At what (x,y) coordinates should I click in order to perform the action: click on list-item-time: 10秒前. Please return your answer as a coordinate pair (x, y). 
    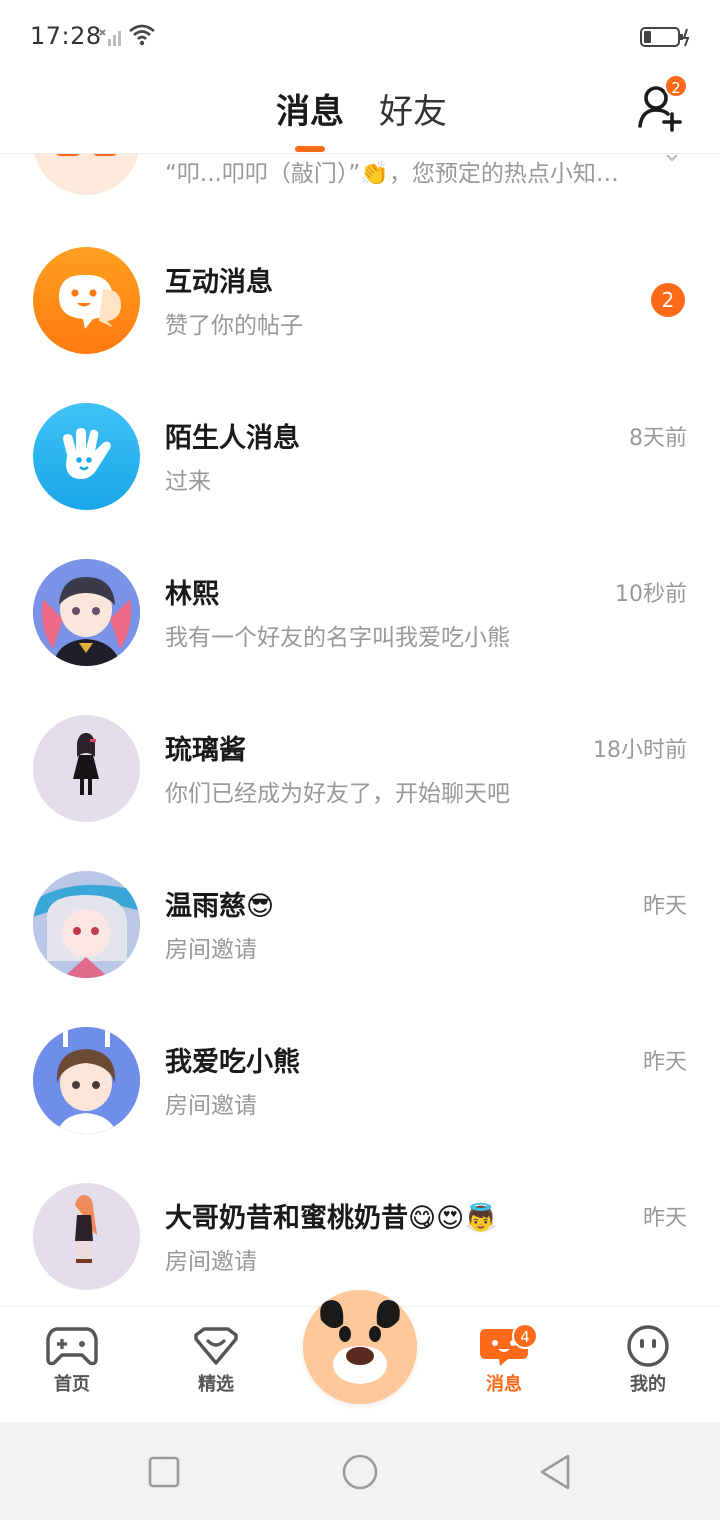
    Looking at the image, I should click on (651, 594).